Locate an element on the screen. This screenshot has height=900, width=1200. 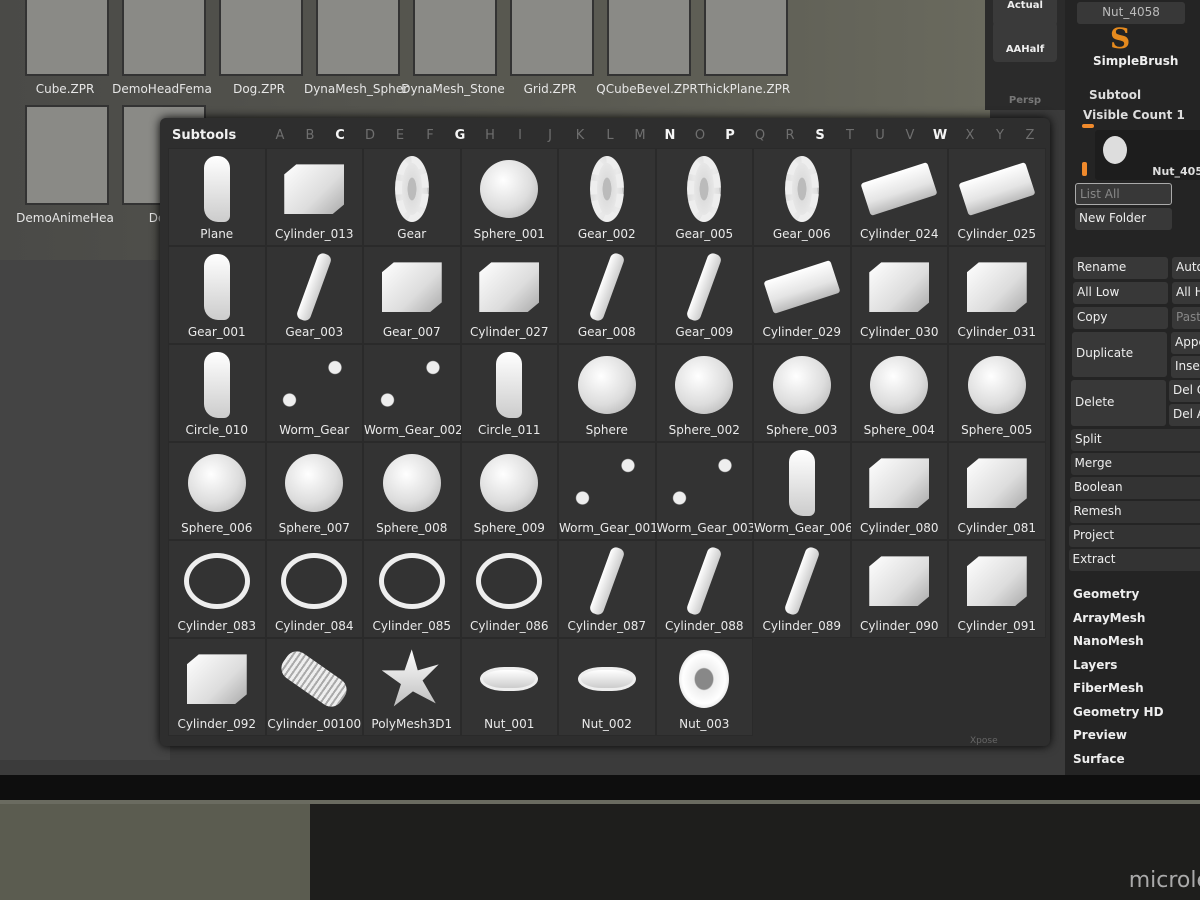
letter-filter-f: F is located at coordinates (430, 135).